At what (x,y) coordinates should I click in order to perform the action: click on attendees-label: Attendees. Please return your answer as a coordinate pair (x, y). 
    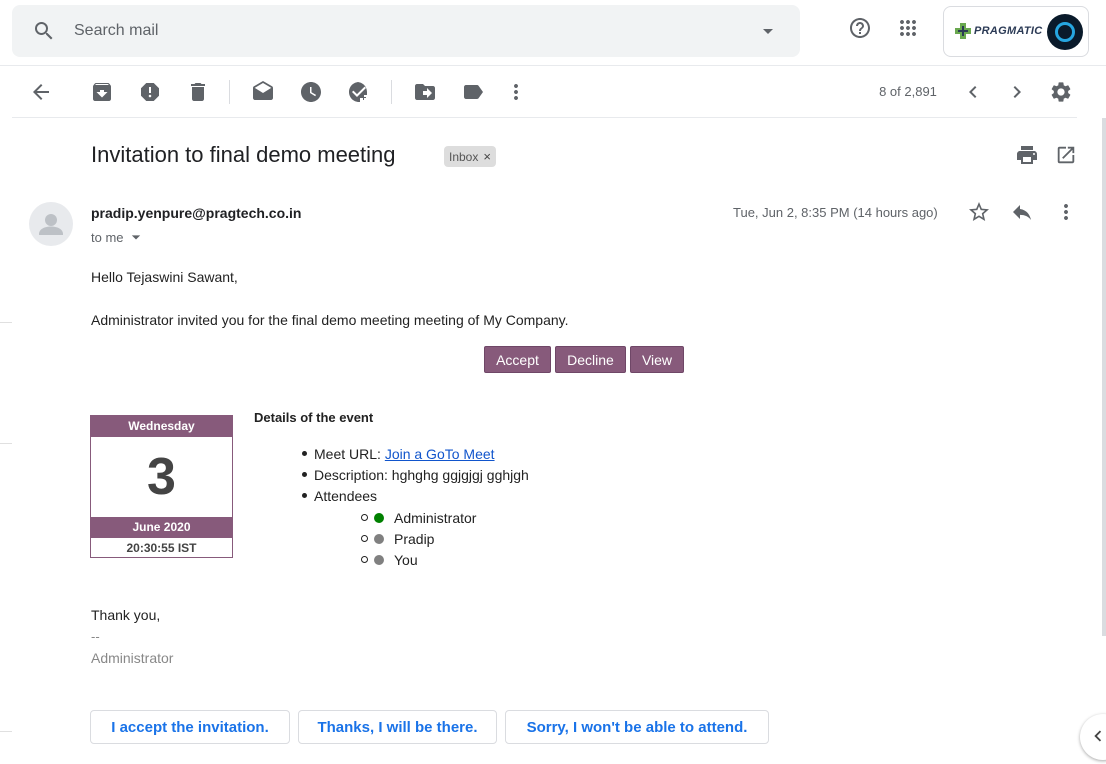
    Looking at the image, I should click on (346, 496).